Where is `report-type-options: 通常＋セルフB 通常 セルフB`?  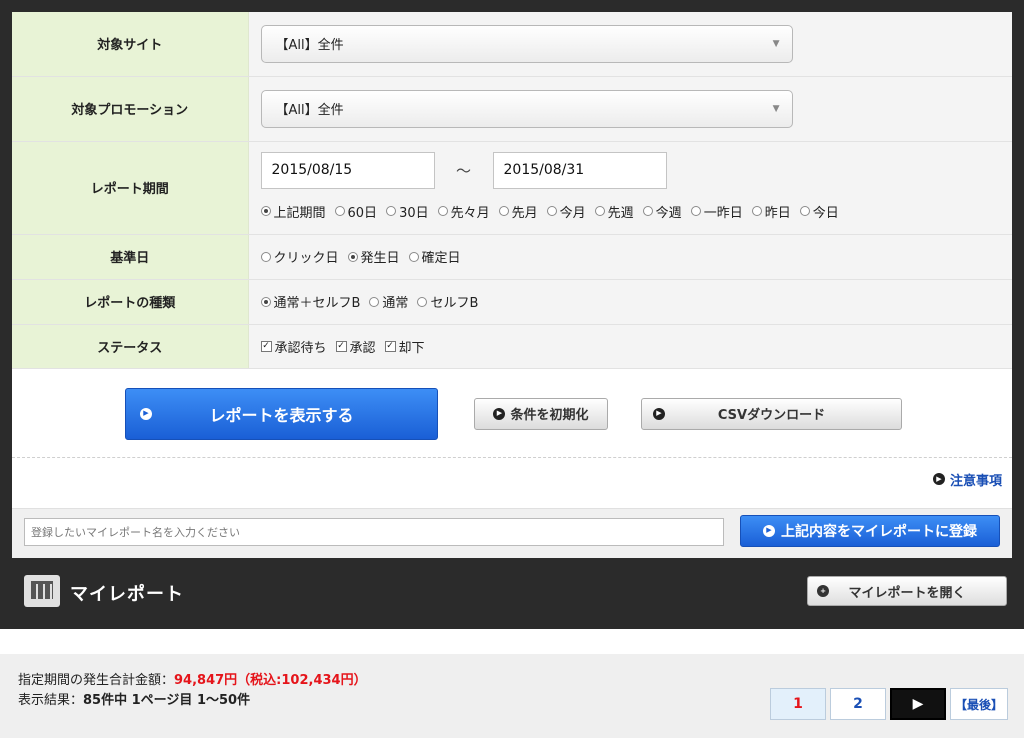 report-type-options: 通常＋セルフB 通常 セルフB is located at coordinates (636, 301).